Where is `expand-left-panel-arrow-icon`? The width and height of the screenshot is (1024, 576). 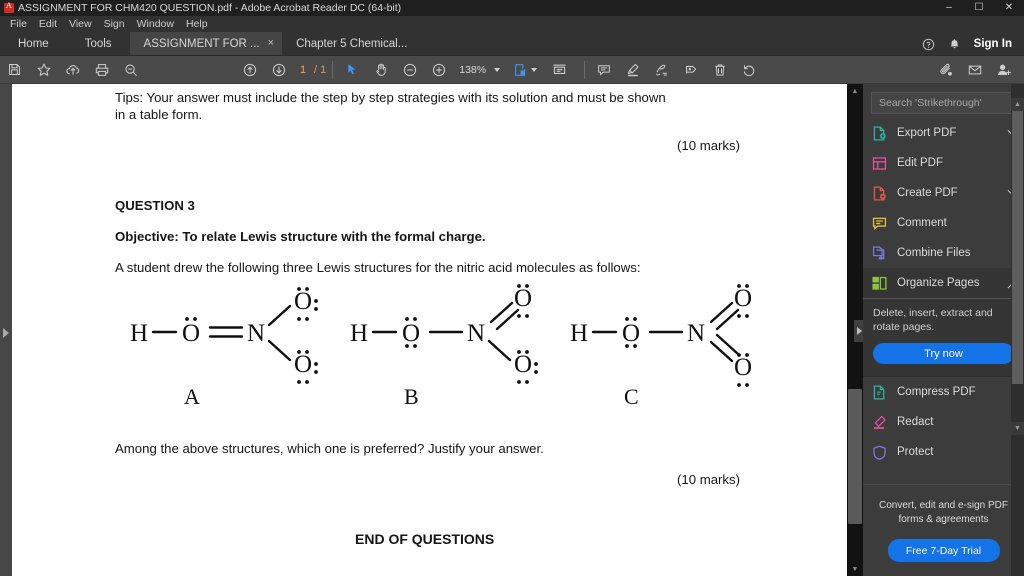 expand-left-panel-arrow-icon is located at coordinates (6, 333).